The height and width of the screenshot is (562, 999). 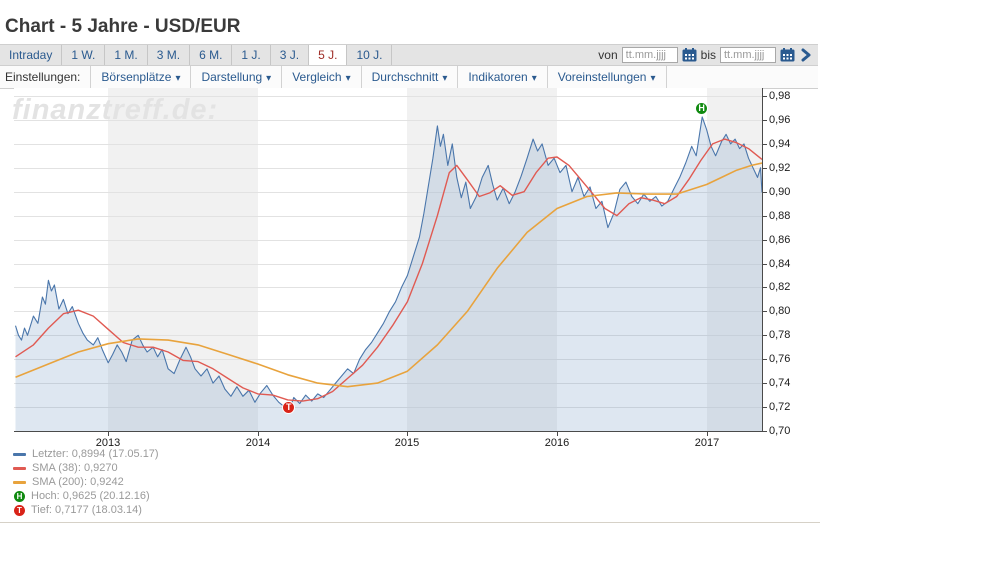 I want to click on y-tick-label: 0,88, so click(x=780, y=216).